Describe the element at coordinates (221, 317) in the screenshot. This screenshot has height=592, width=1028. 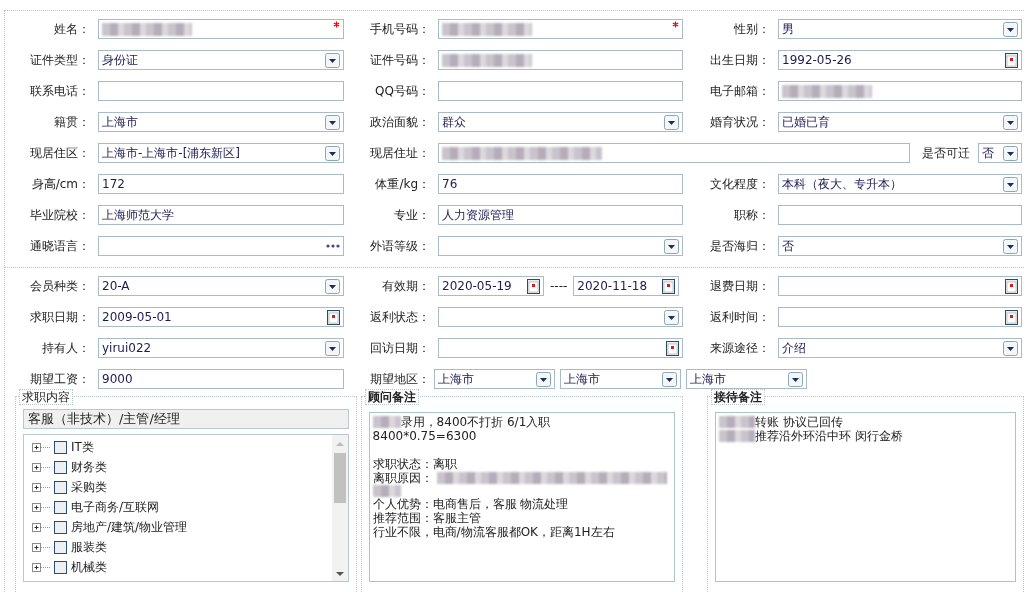
I see `date-field: 2009-05-01` at that location.